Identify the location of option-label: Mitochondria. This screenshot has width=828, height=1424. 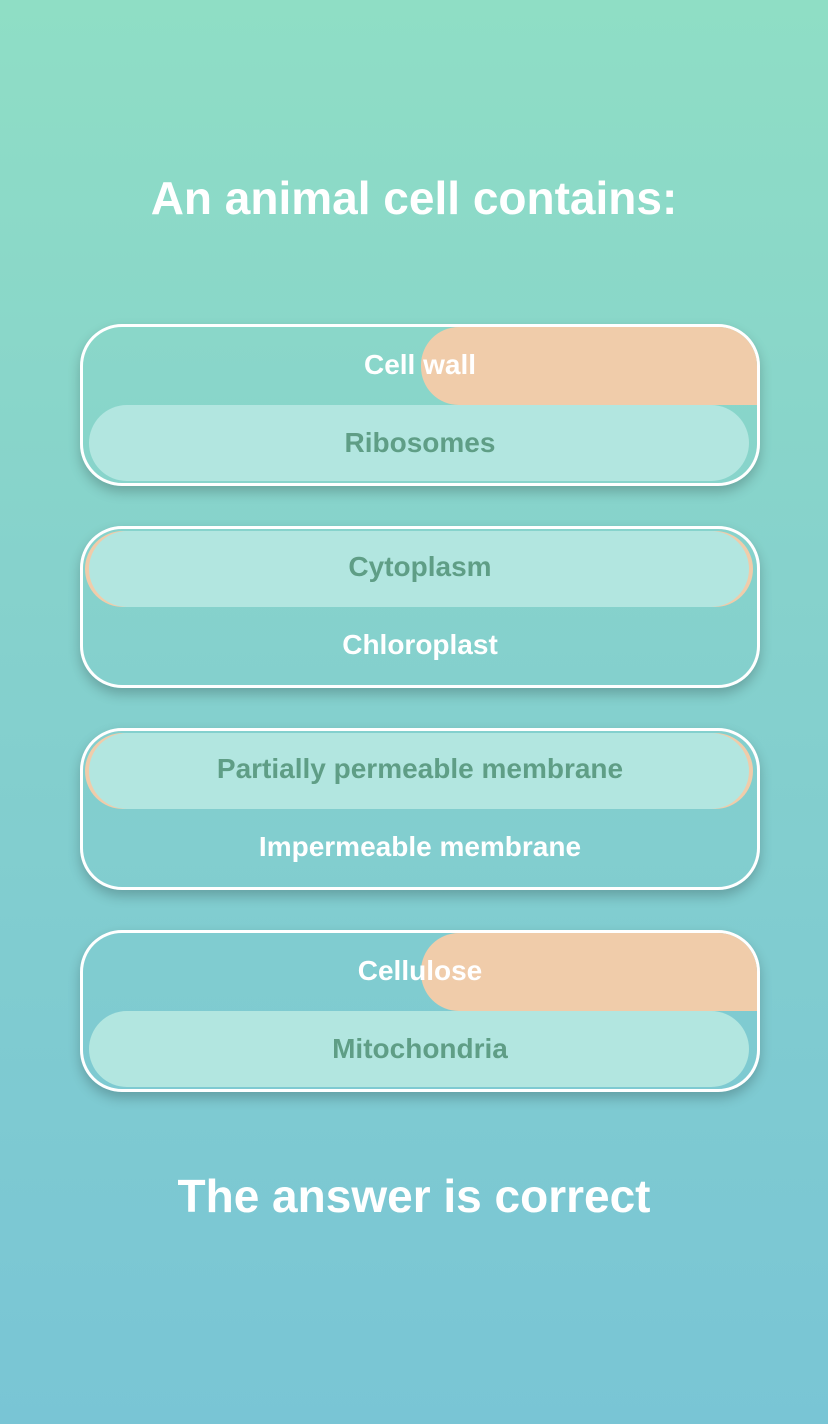
(420, 1048).